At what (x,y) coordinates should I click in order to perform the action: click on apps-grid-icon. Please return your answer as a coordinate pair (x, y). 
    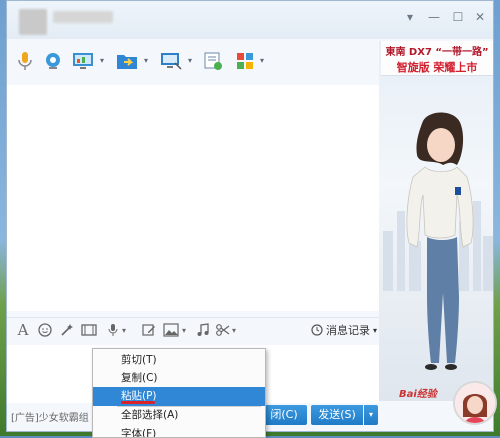
    Looking at the image, I should click on (245, 61).